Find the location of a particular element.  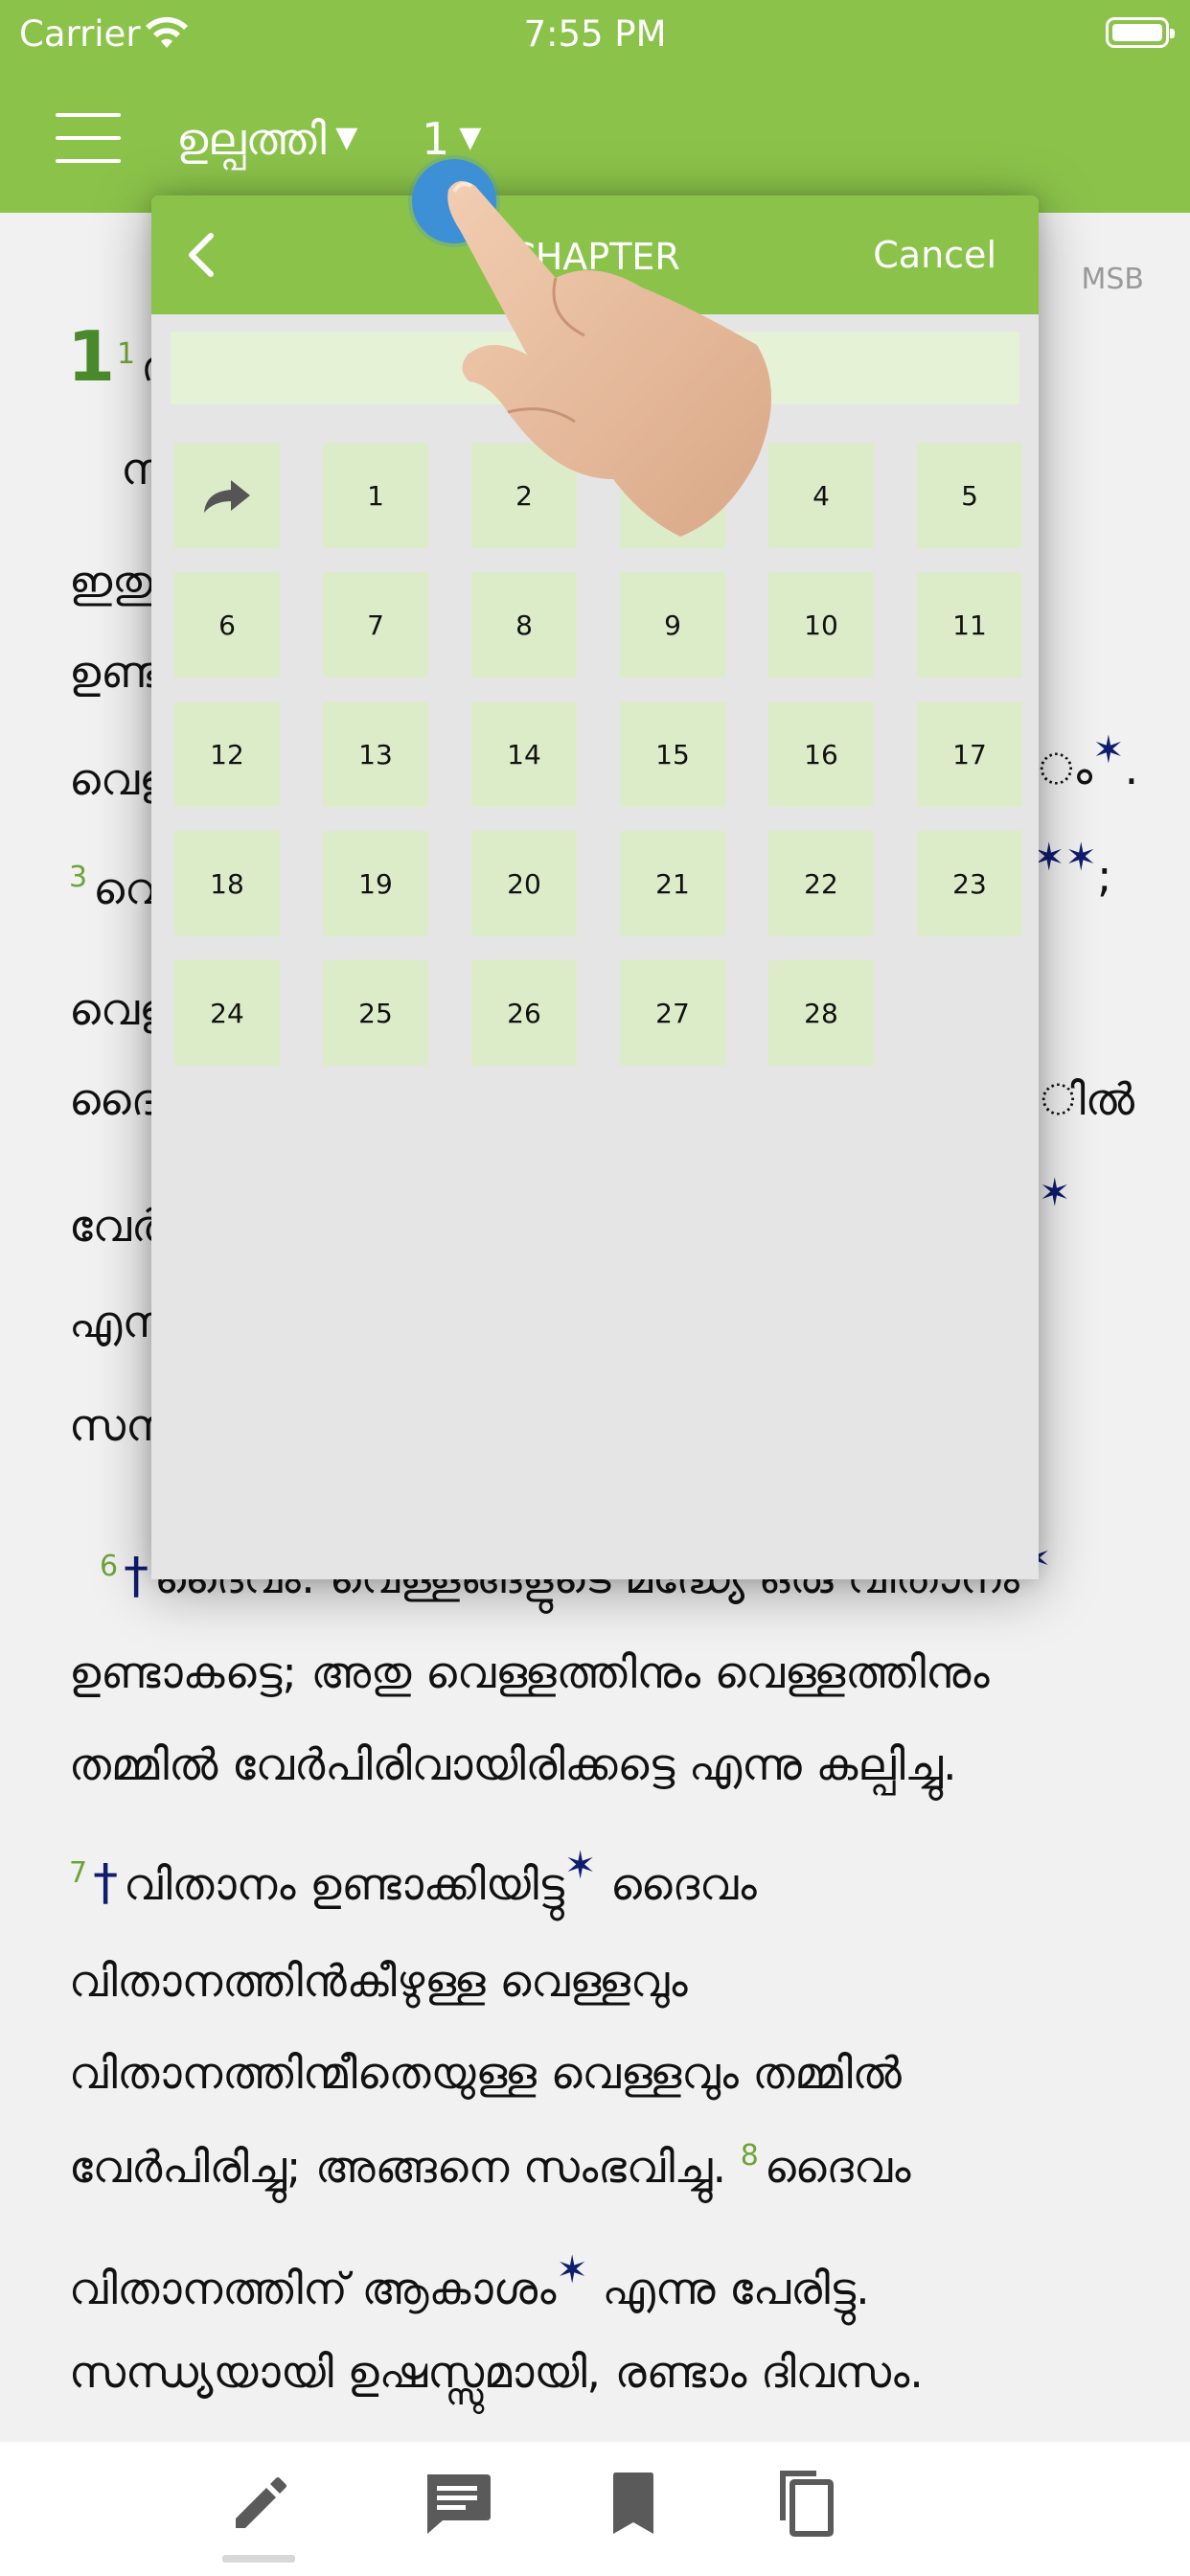

book-name: ഉല്പത്തി is located at coordinates (251, 139).